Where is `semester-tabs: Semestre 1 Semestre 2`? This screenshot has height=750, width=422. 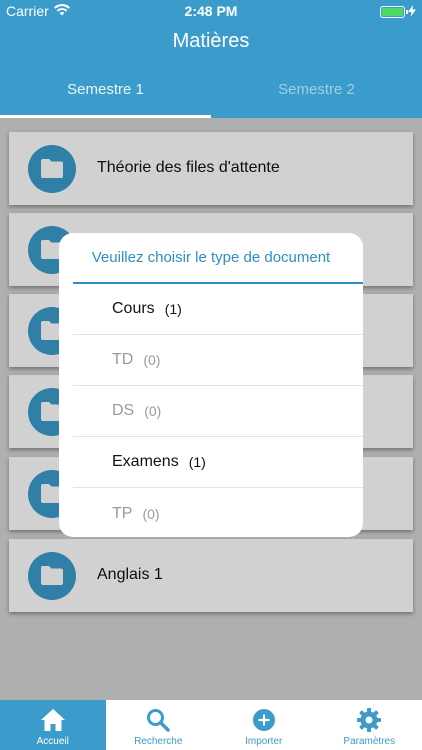 semester-tabs: Semestre 1 Semestre 2 is located at coordinates (211, 94).